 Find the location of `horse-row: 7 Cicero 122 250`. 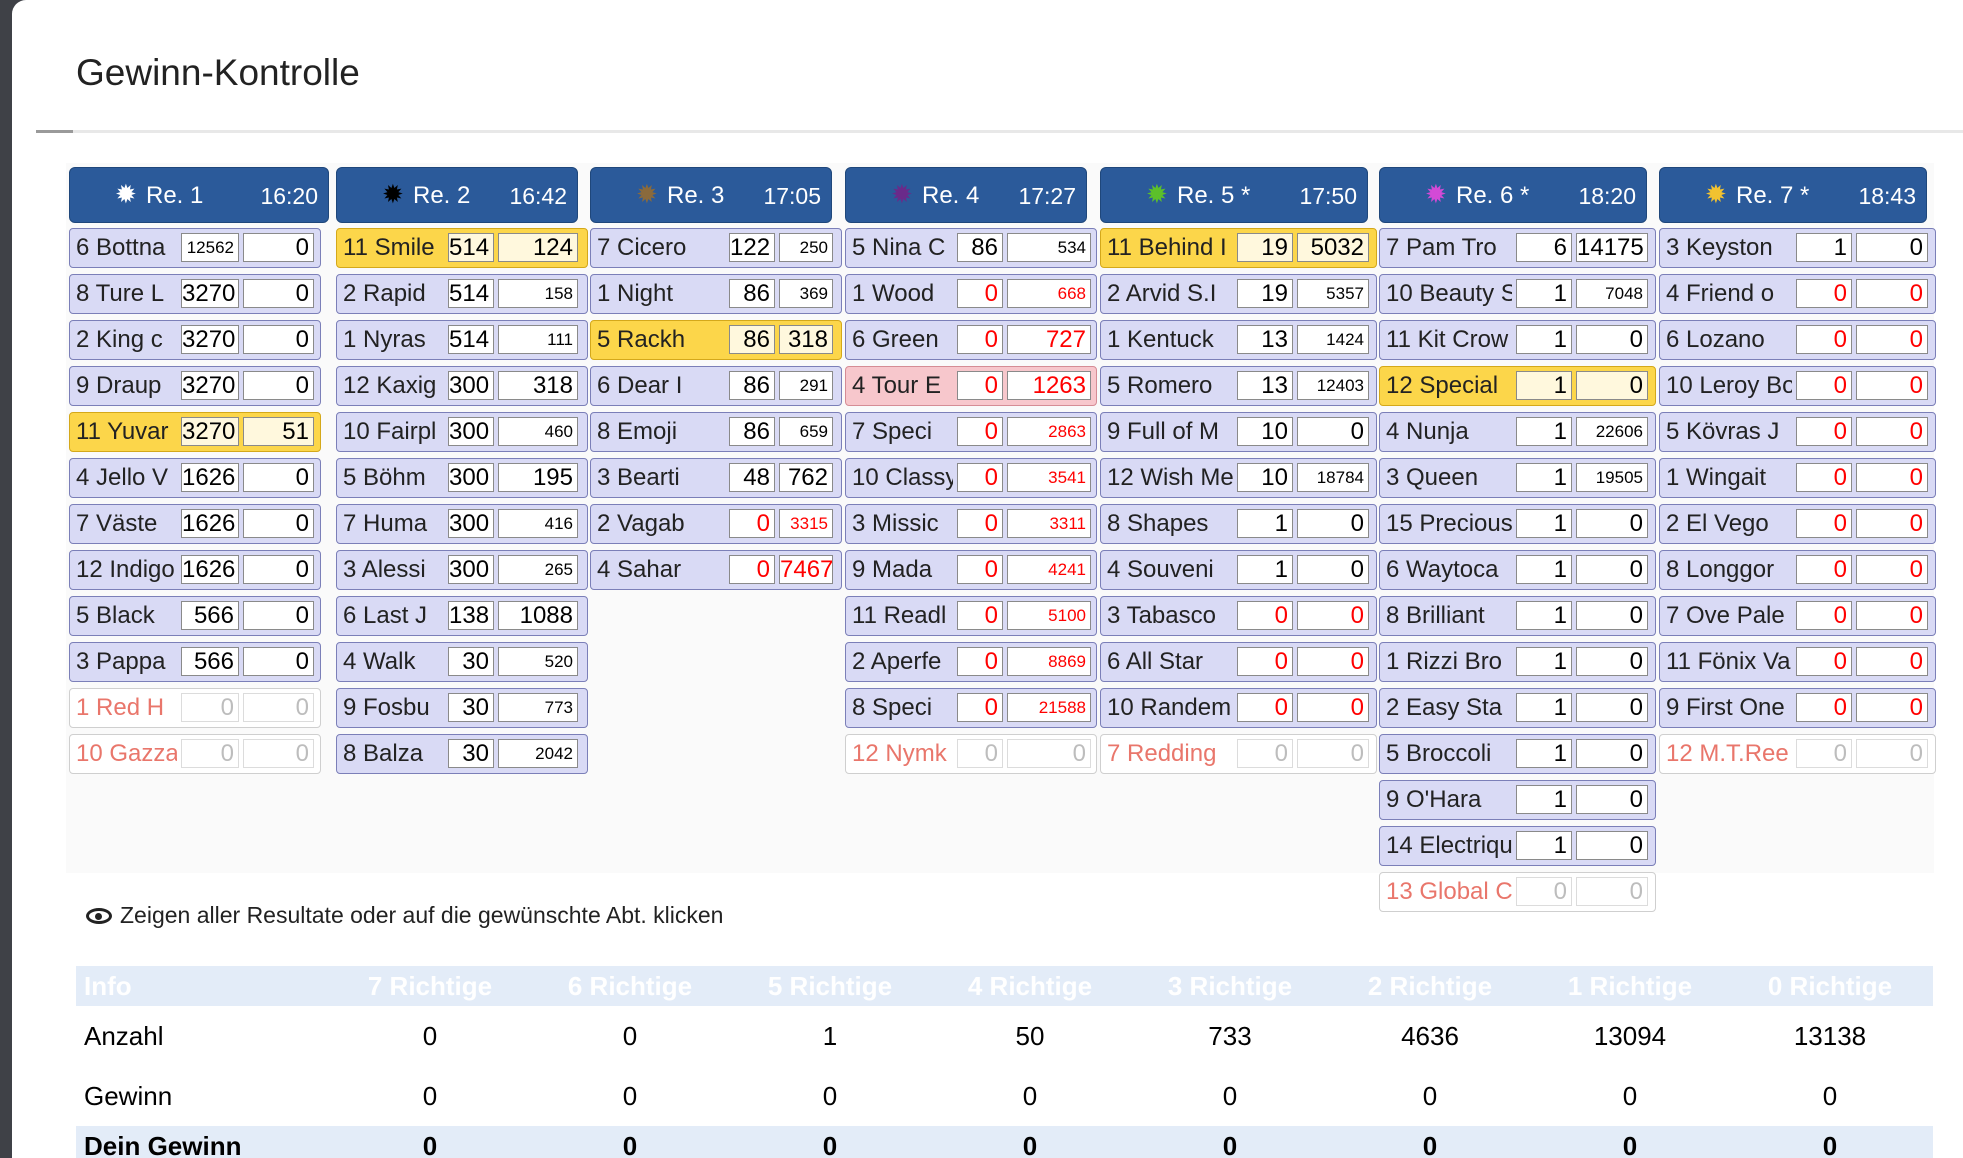

horse-row: 7 Cicero 122 250 is located at coordinates (716, 248).